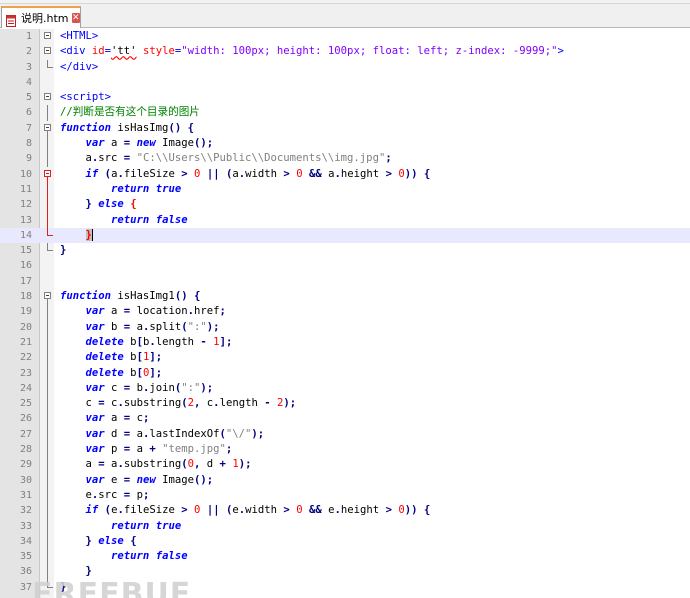 Image resolution: width=690 pixels, height=598 pixels. What do you see at coordinates (345, 450) in the screenshot?
I see `code-line: 28 var p = a + "temp.jpg";` at bounding box center [345, 450].